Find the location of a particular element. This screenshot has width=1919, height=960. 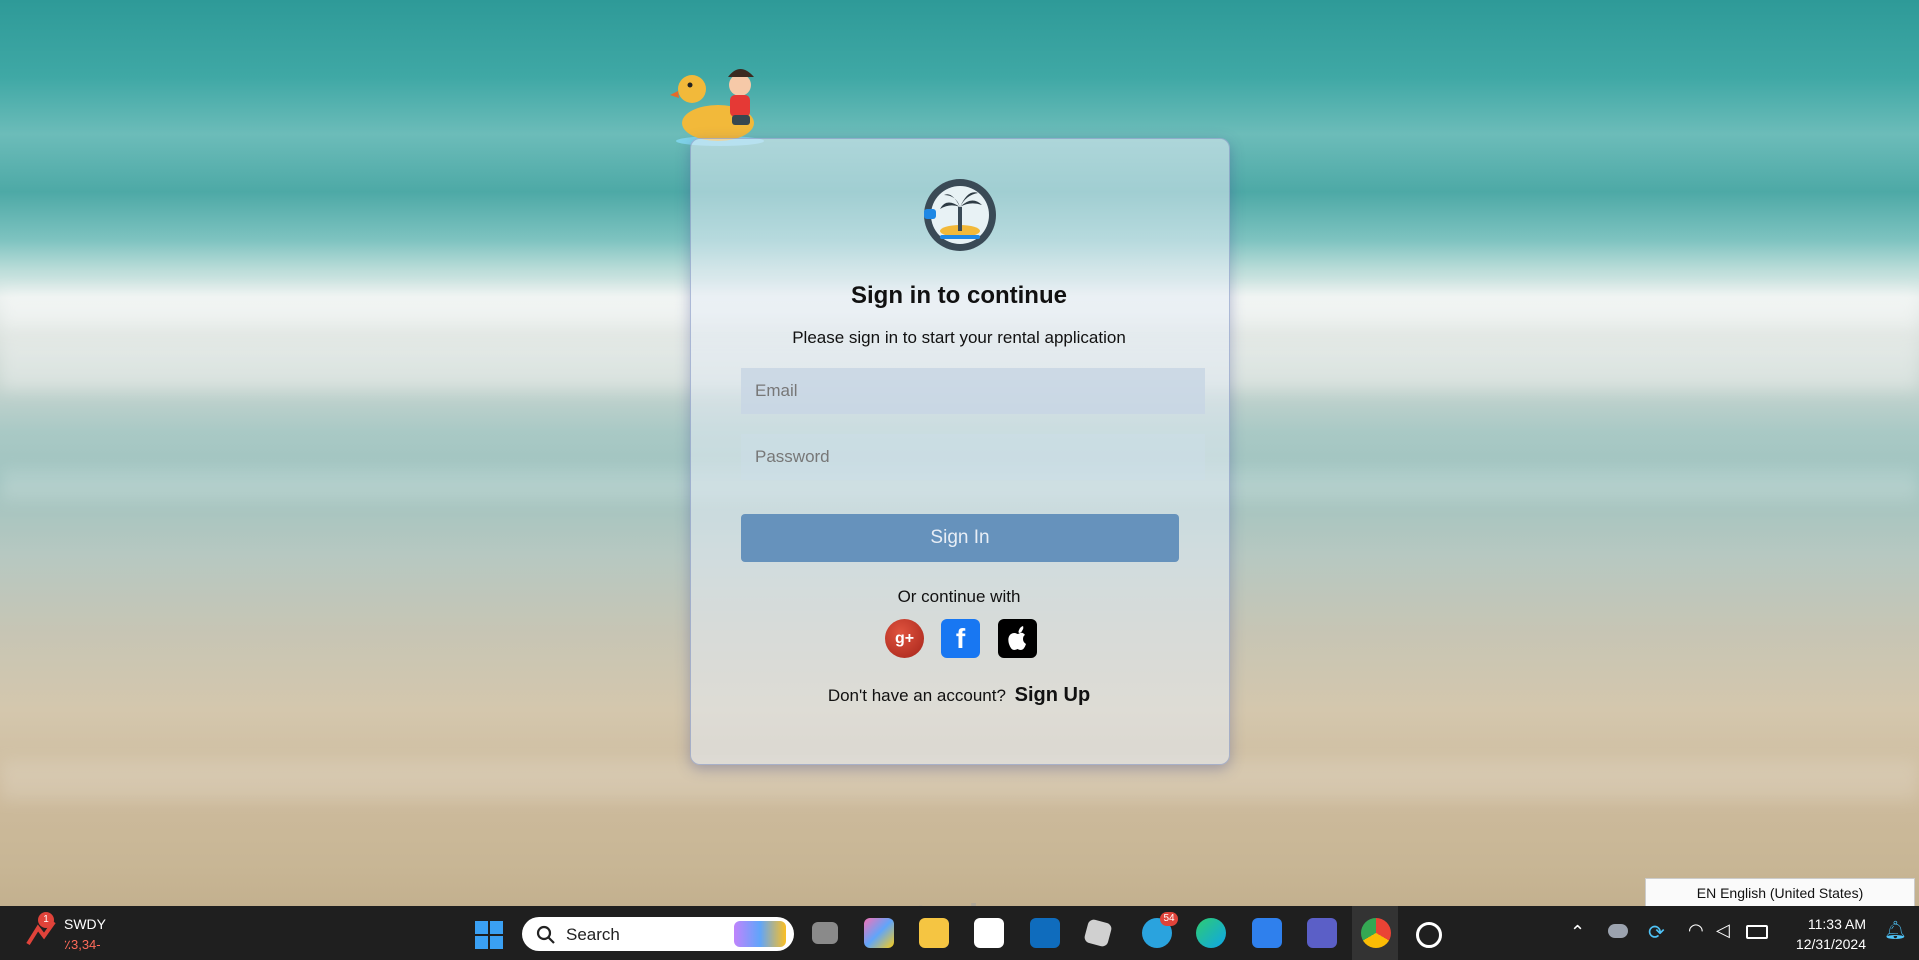

facebook-signin-button: f is located at coordinates (960, 638).